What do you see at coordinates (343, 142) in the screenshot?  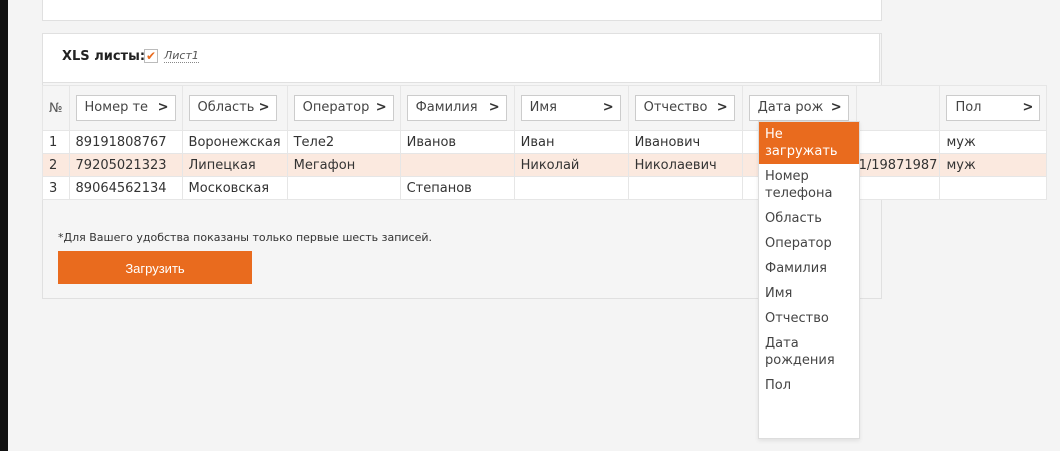 I see `table-cell: Теле2` at bounding box center [343, 142].